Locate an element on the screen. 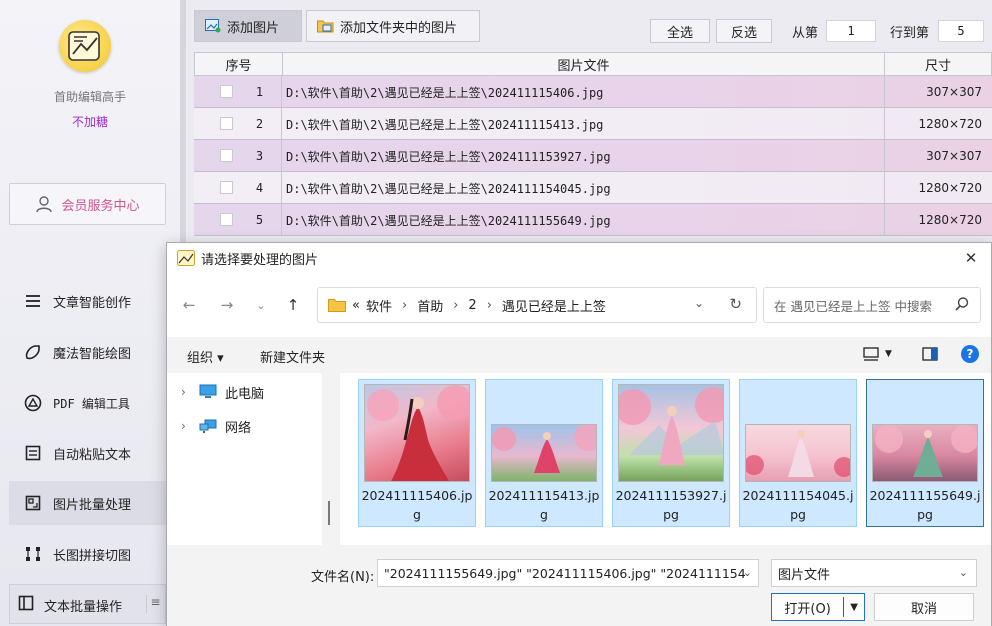 The height and width of the screenshot is (626, 992). add-folder-button: 添加文件夹中的图片 is located at coordinates (393, 26).